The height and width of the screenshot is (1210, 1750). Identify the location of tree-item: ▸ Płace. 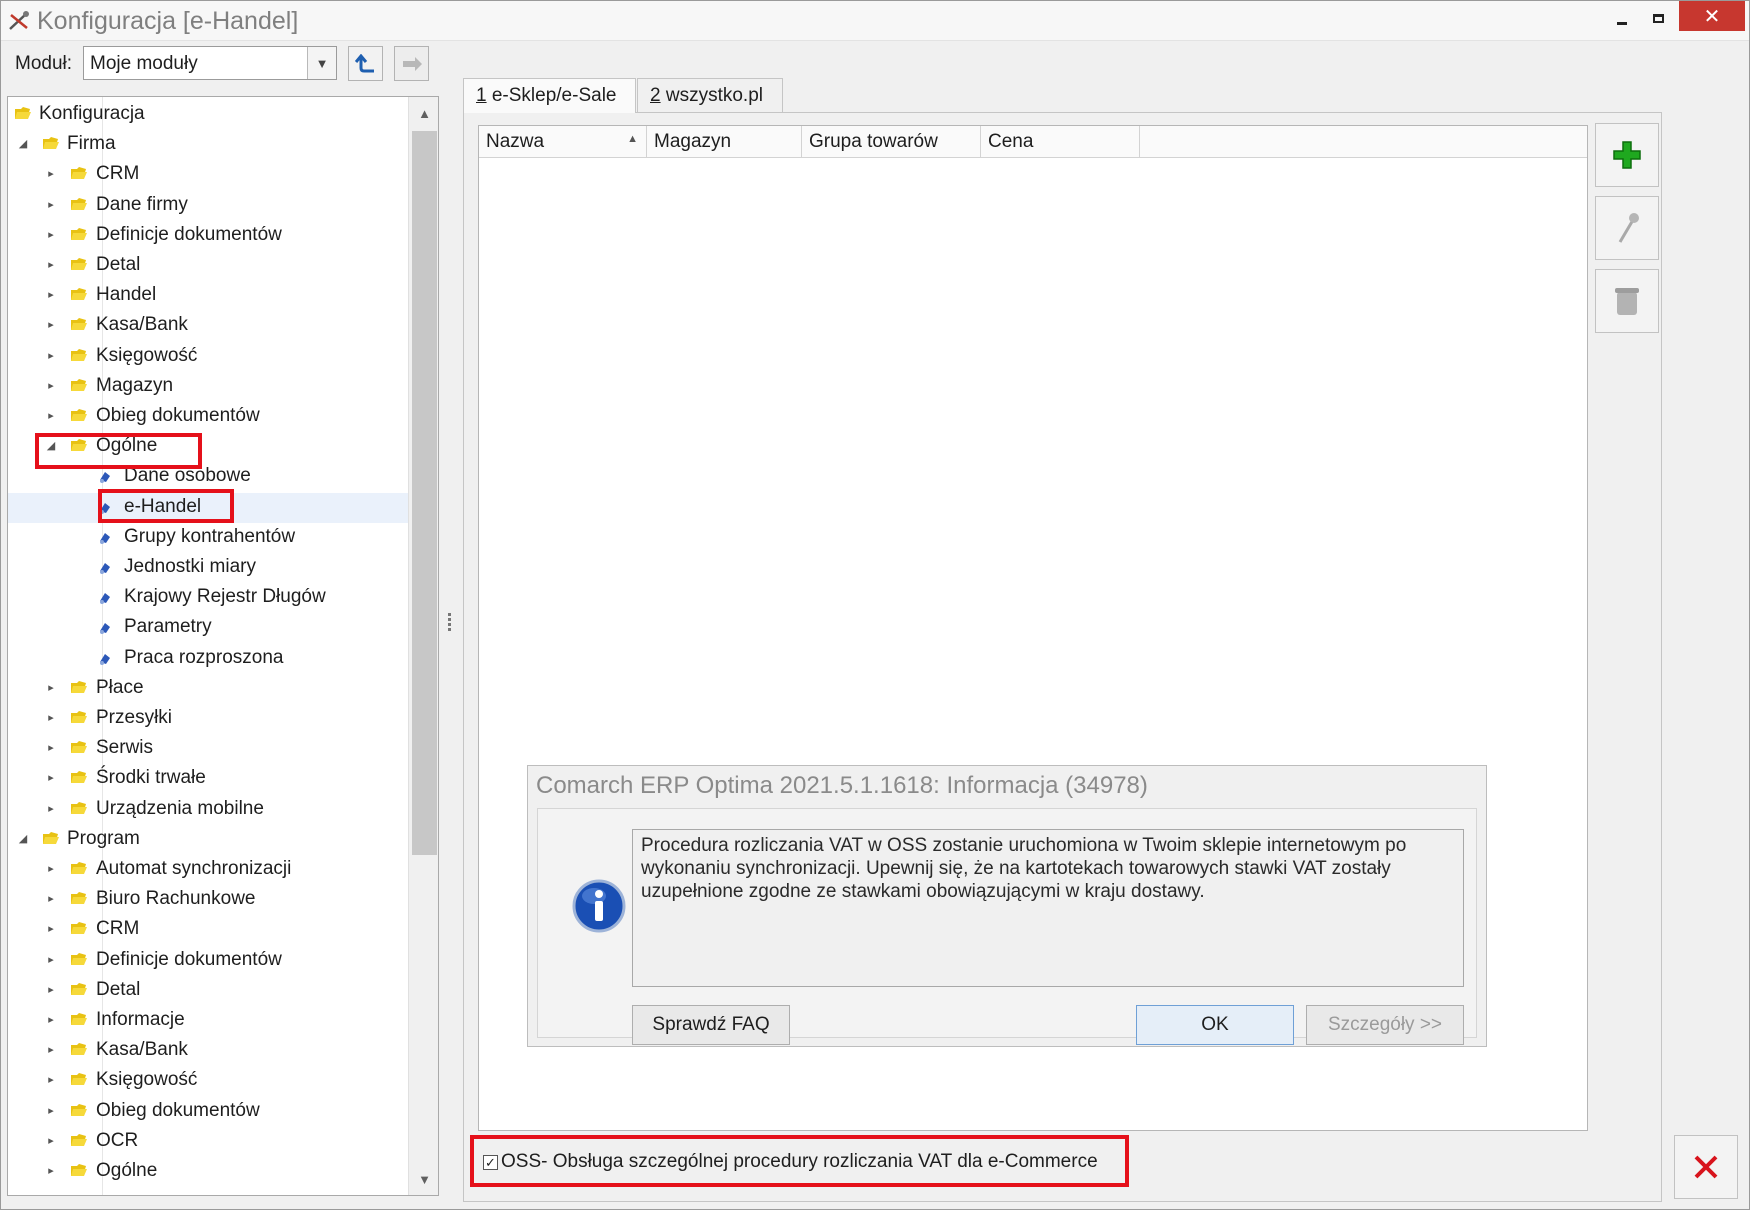
(208, 689).